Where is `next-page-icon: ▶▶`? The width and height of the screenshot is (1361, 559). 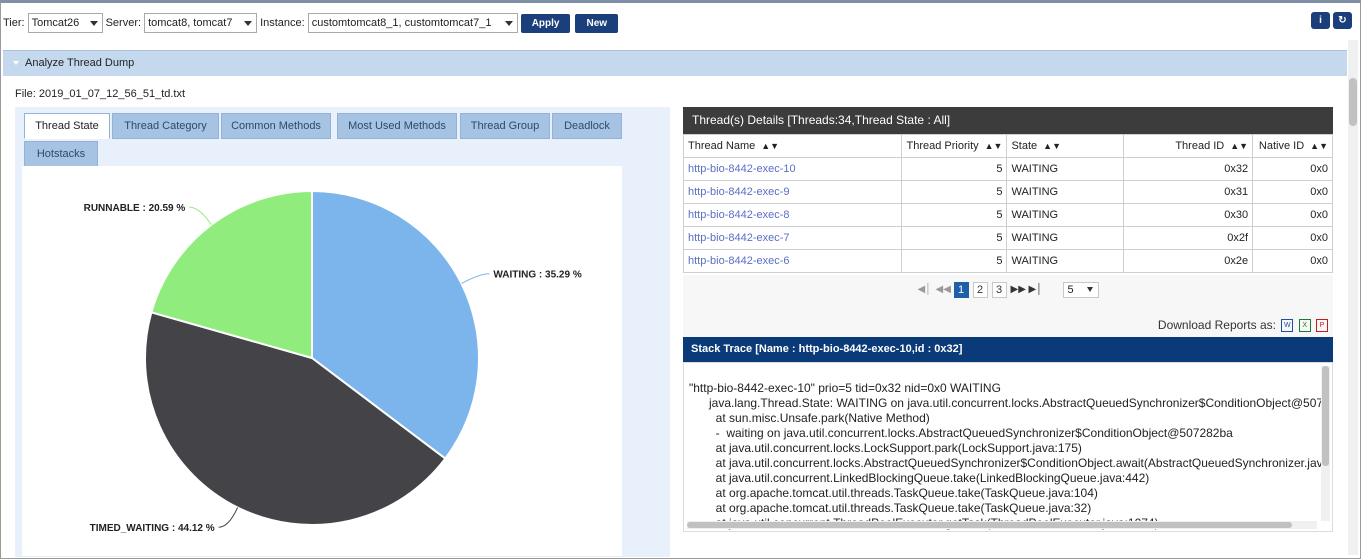 next-page-icon: ▶▶ is located at coordinates (1018, 290).